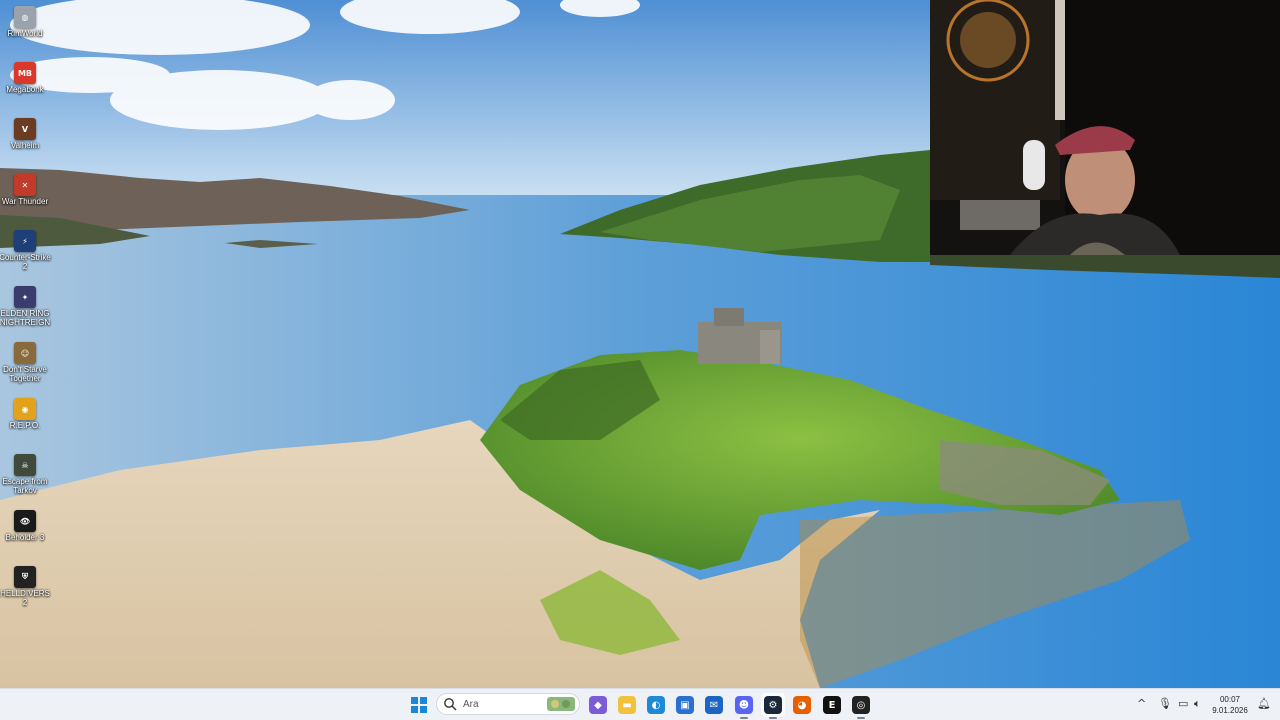 This screenshot has width=1280, height=720. What do you see at coordinates (25, 17) in the screenshot?
I see `rimworld-icon: ◍` at bounding box center [25, 17].